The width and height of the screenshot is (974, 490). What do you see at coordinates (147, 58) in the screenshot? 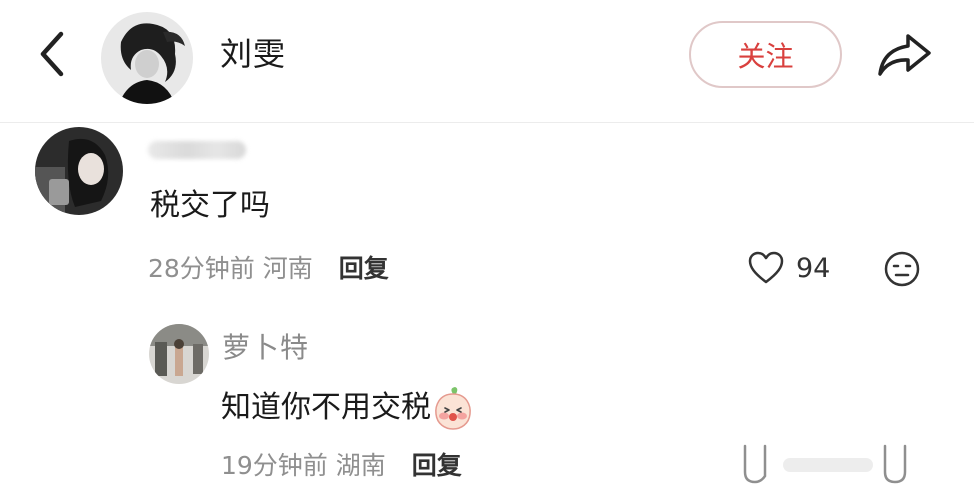
I see `header-avatar` at bounding box center [147, 58].